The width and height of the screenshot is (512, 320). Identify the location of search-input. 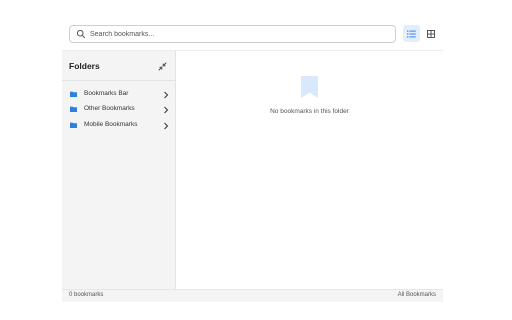
(235, 34).